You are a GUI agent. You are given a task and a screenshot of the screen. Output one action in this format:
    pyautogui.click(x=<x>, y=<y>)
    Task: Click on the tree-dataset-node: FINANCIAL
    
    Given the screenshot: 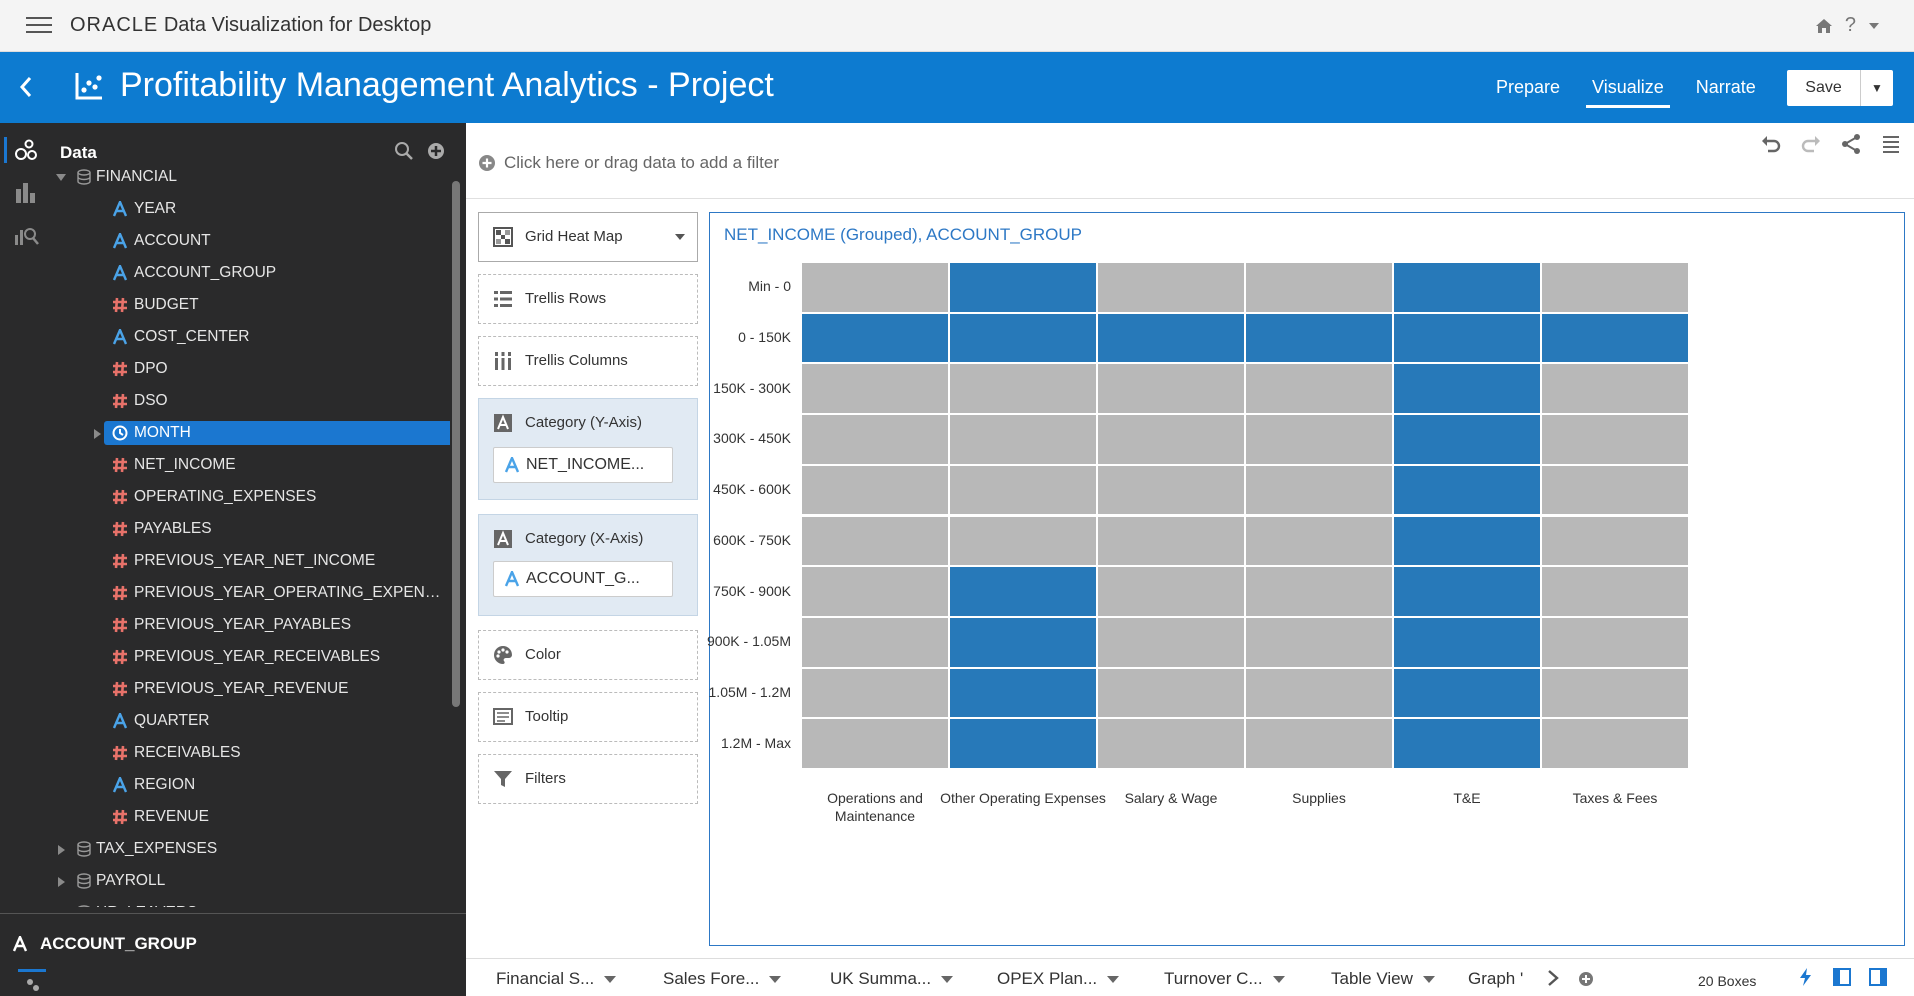 What is the action you would take?
    pyautogui.click(x=247, y=177)
    